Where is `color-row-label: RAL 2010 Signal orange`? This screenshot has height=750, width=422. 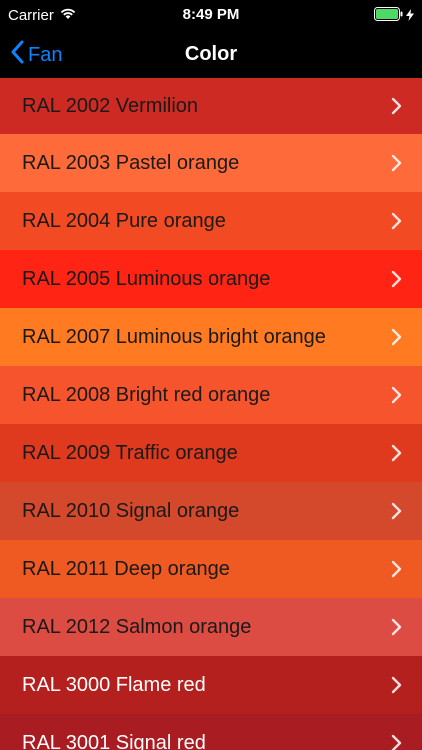
color-row-label: RAL 2010 Signal orange is located at coordinates (131, 510).